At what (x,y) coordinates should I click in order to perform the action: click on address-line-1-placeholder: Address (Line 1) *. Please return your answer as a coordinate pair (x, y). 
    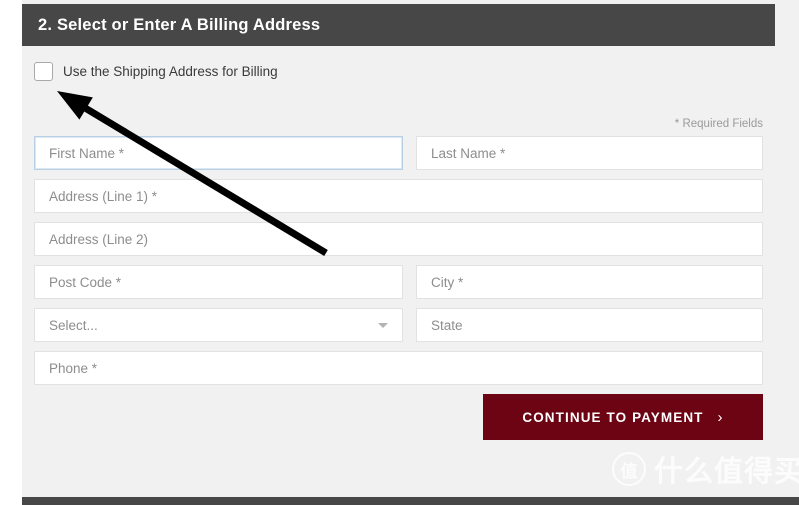
    Looking at the image, I should click on (103, 196).